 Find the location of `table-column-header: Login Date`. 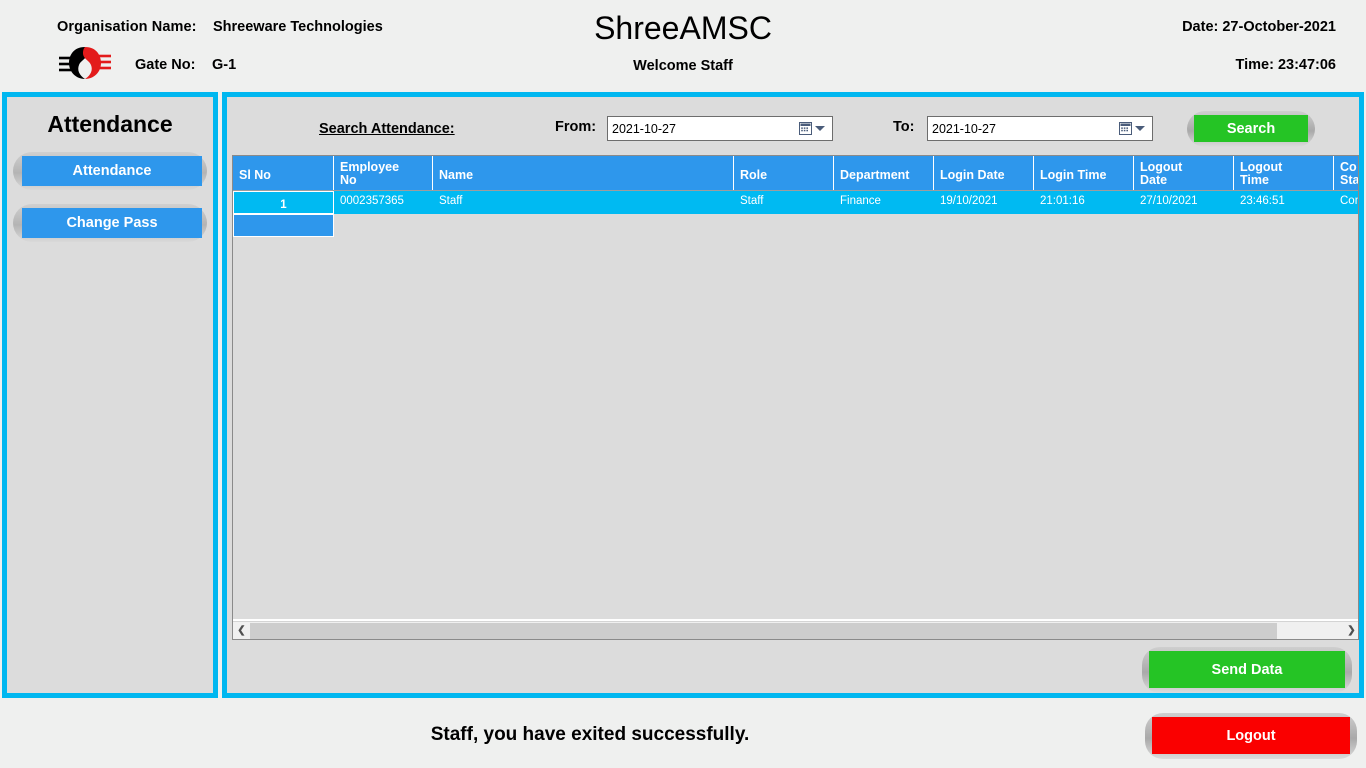

table-column-header: Login Date is located at coordinates (984, 173).